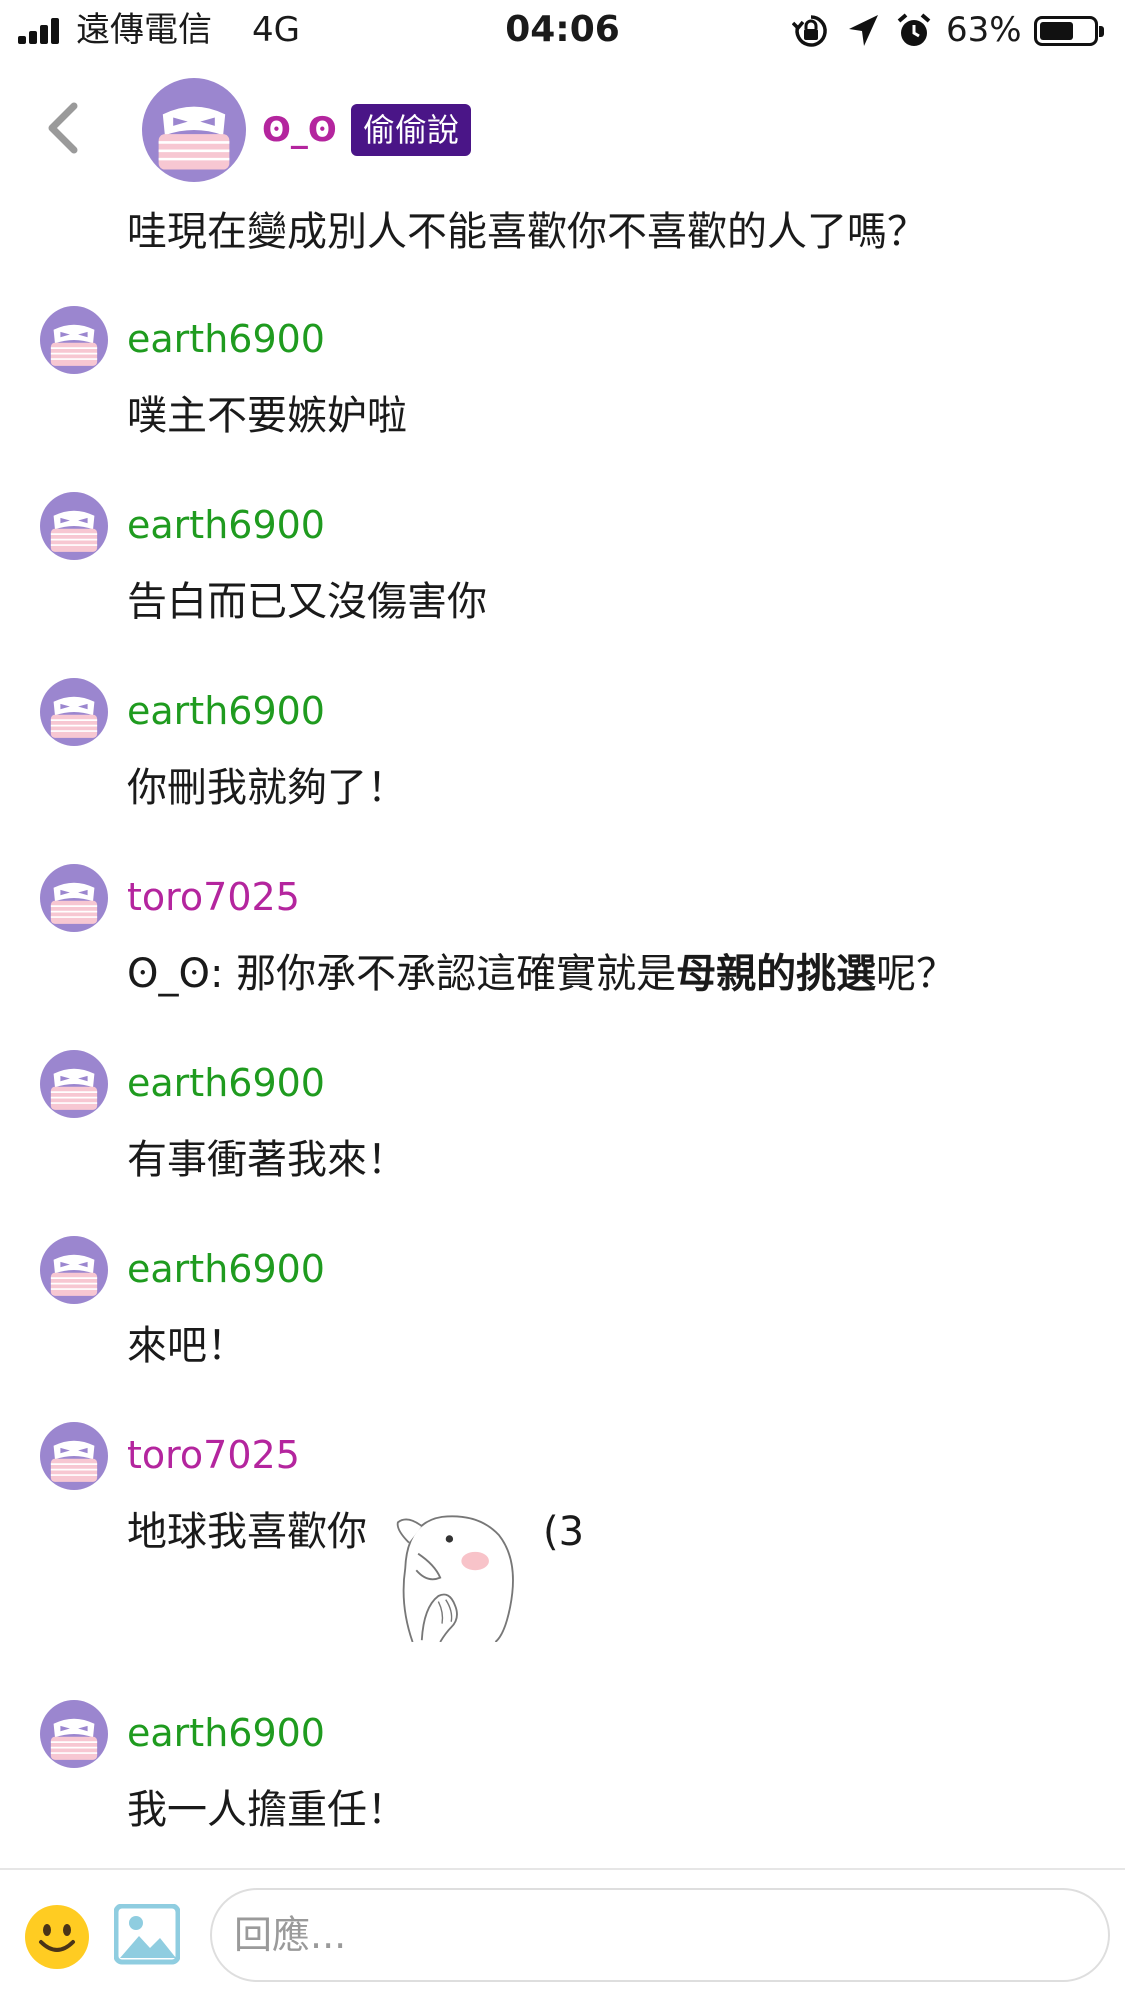 This screenshot has height=2001, width=1125. What do you see at coordinates (402, 974) in the screenshot?
I see `response-text-segment: ʘ_ʘ: 那你承不承認這確實就是` at bounding box center [402, 974].